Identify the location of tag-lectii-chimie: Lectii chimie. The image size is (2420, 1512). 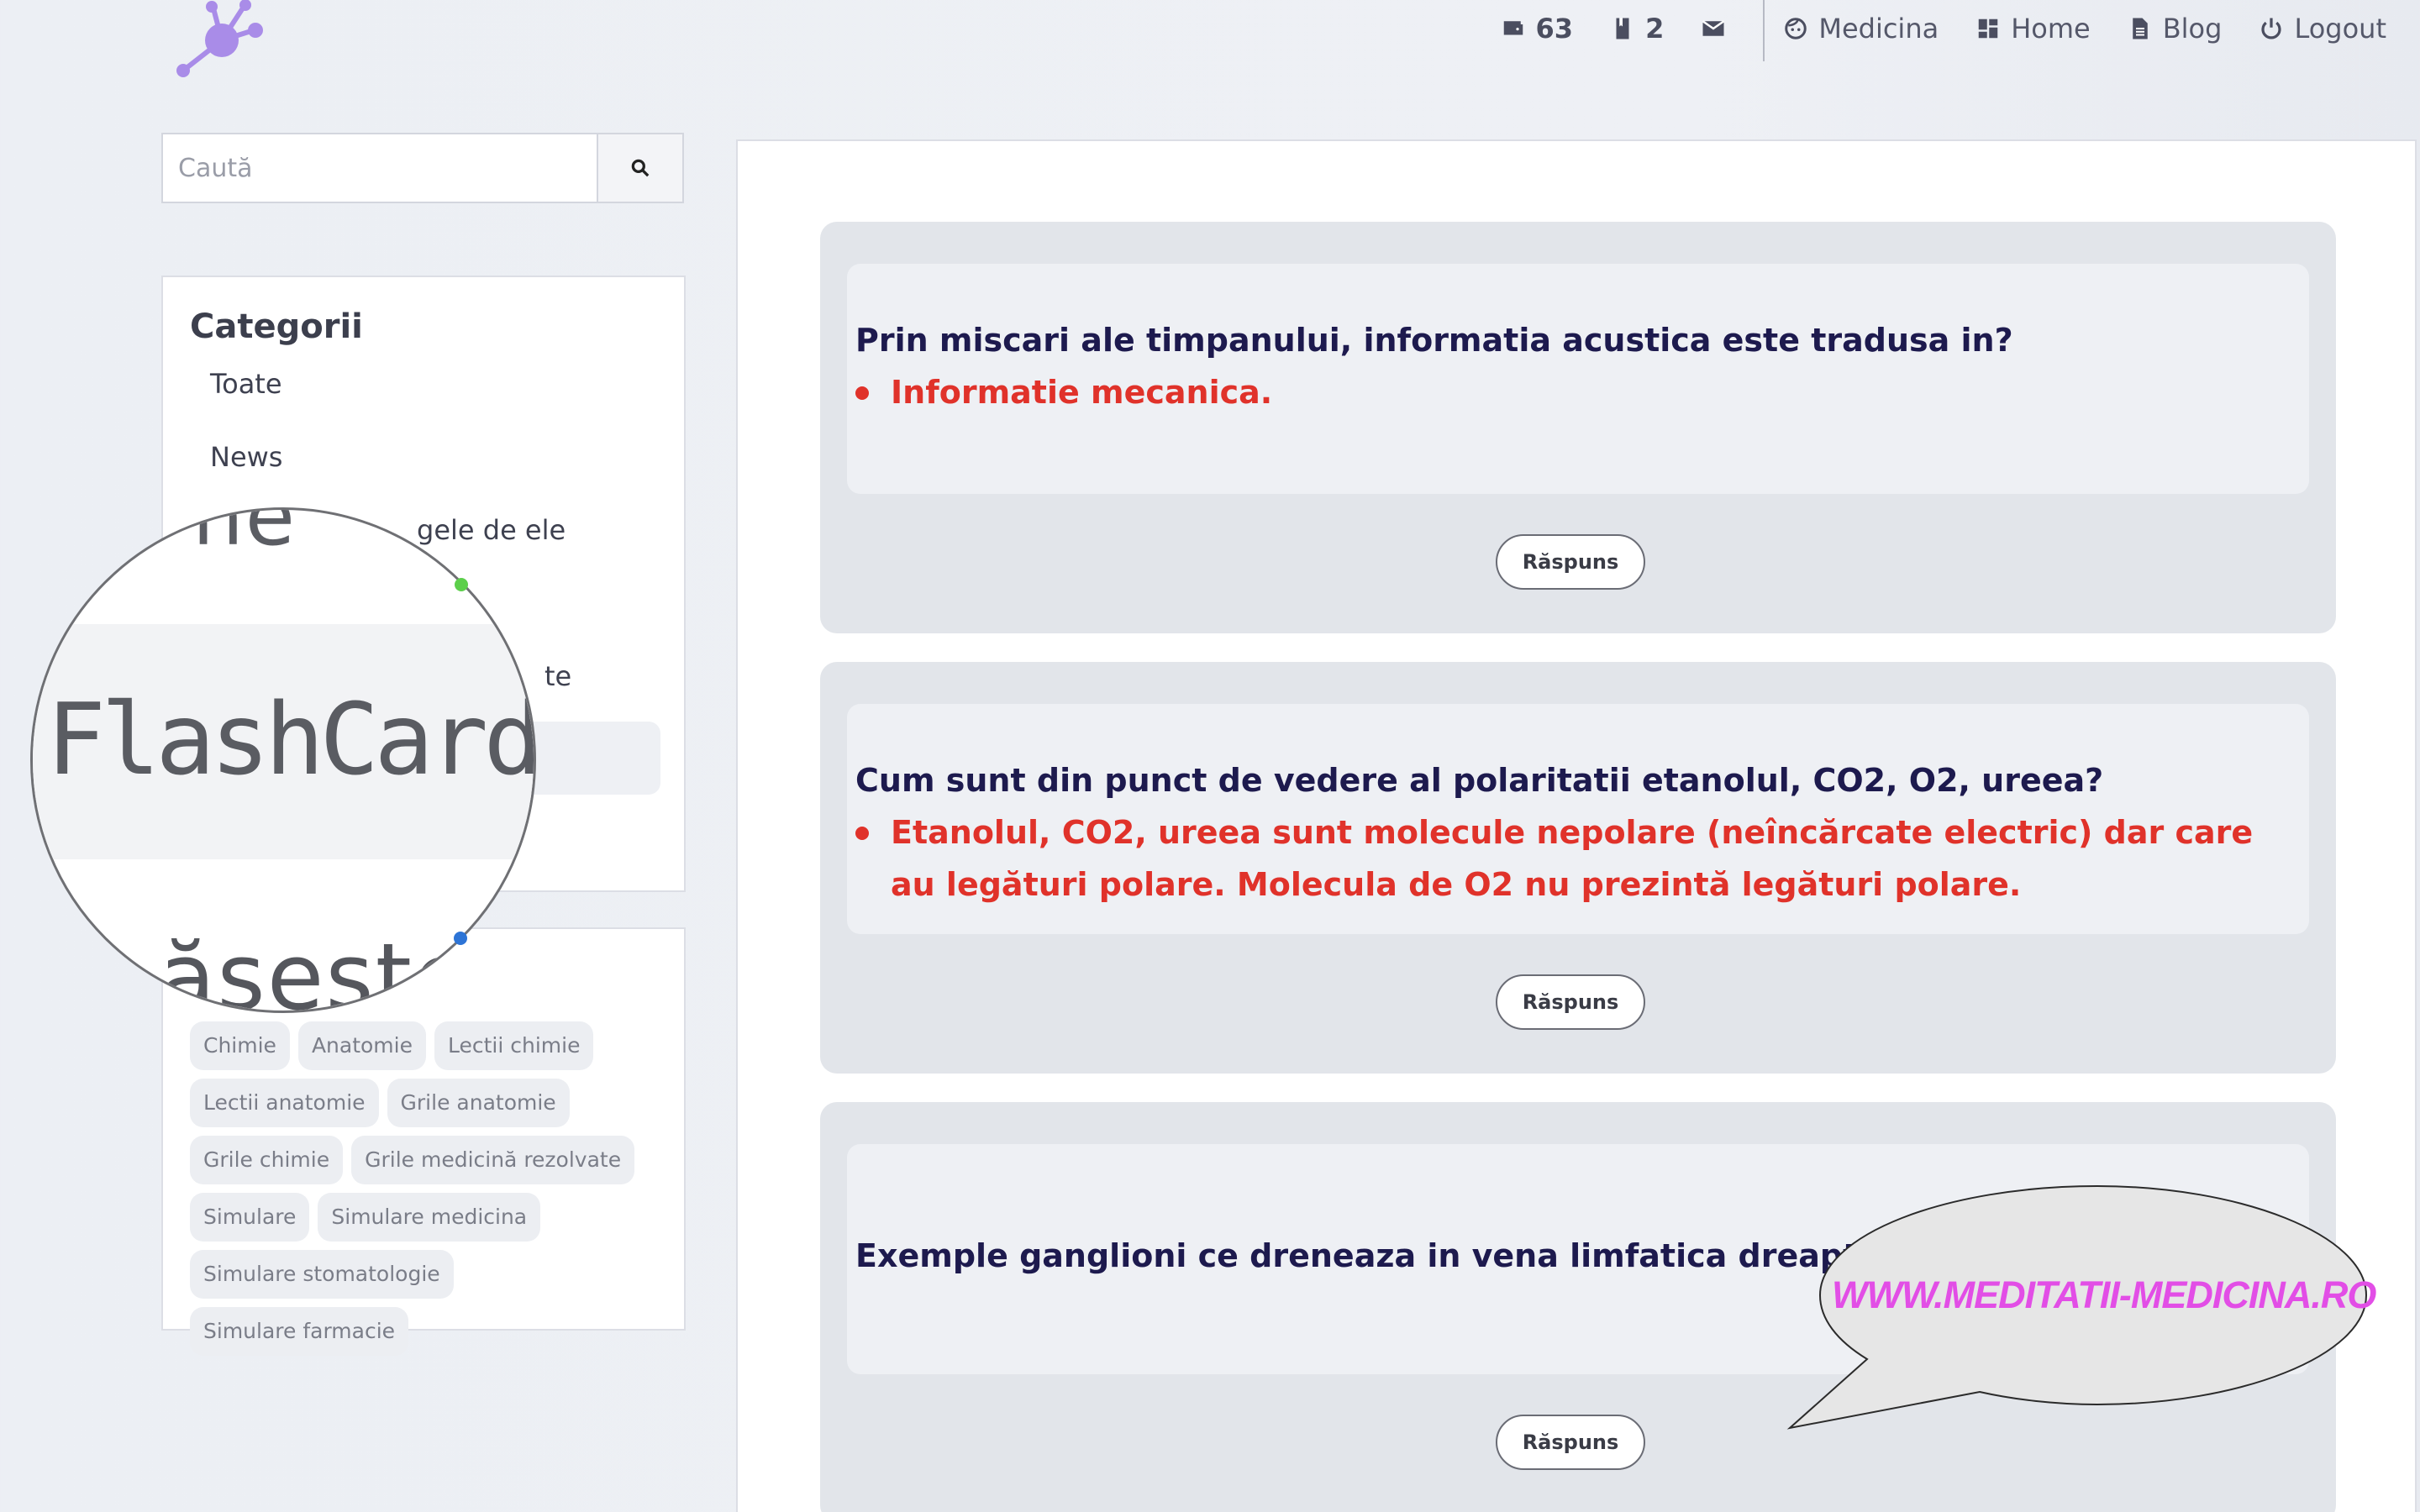
(514, 1045).